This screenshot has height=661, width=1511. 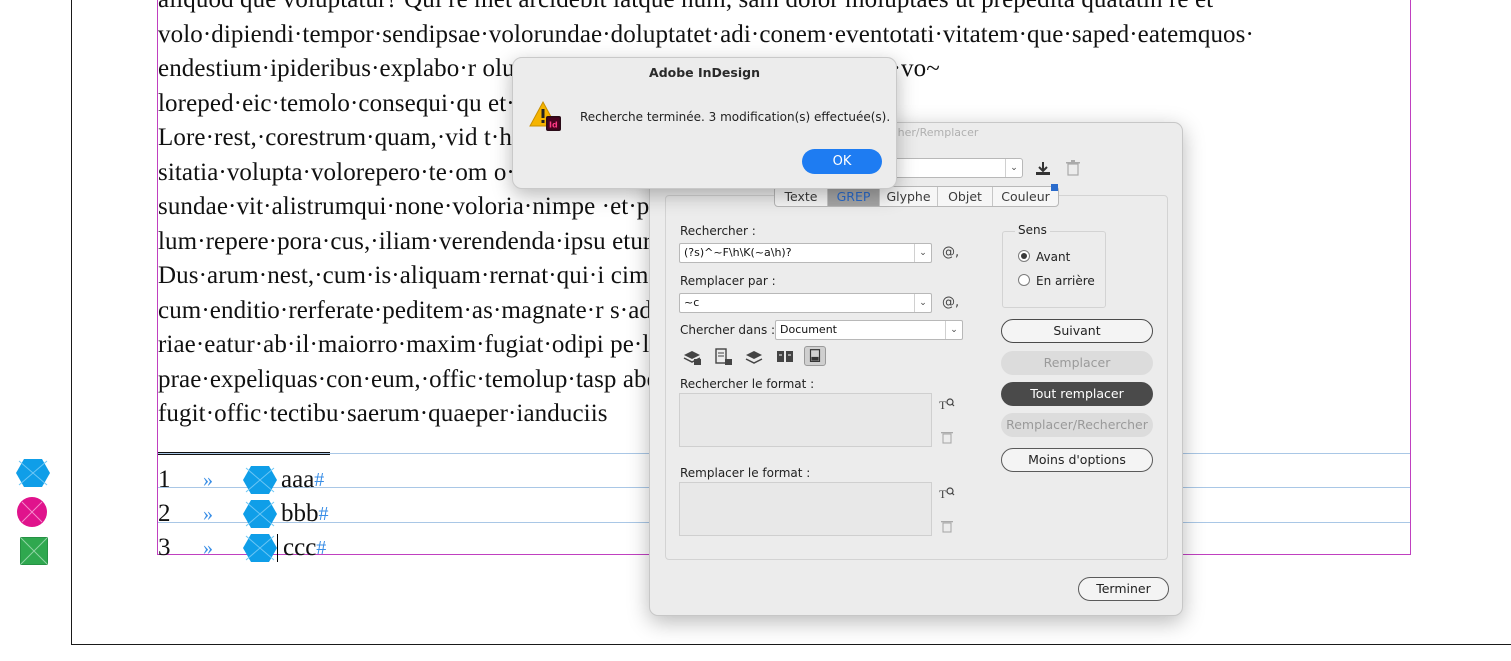 I want to click on replace-all-button: Tout remplacer, so click(x=1077, y=394).